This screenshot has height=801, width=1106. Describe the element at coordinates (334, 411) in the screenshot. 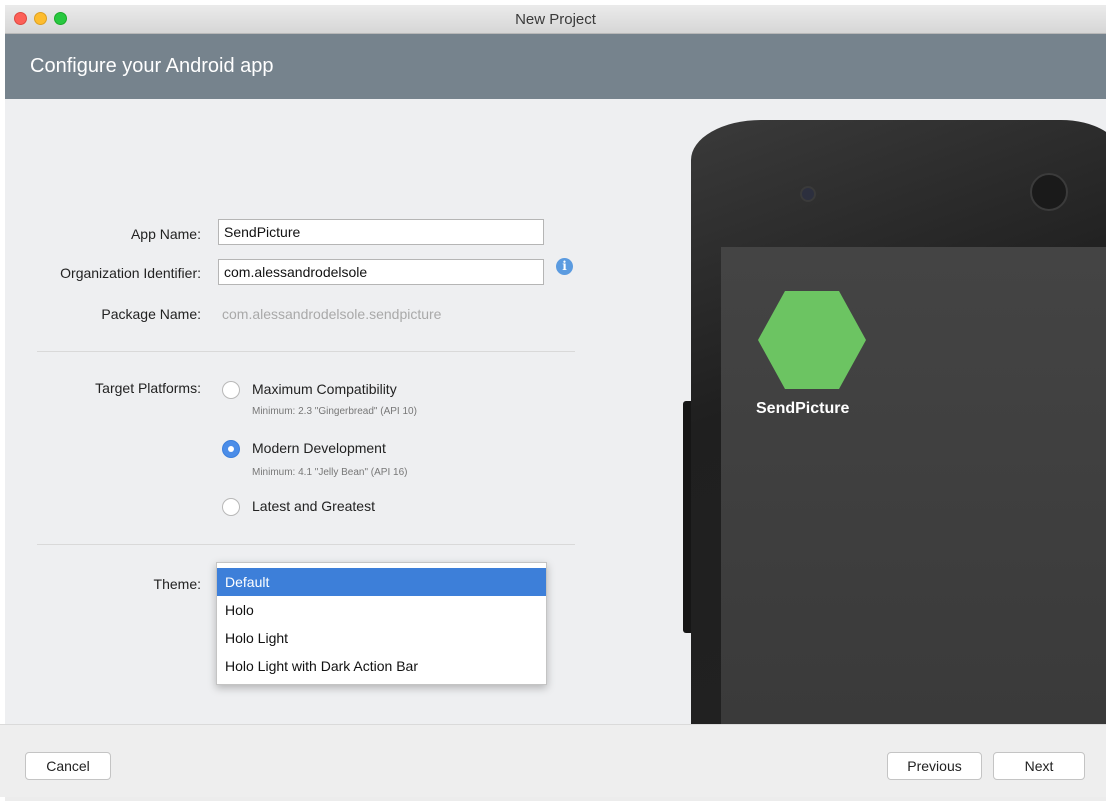

I see `radio-sub-maximum-compatibility: Minimum: 2.3 "Gingerbread" (API 10)` at that location.